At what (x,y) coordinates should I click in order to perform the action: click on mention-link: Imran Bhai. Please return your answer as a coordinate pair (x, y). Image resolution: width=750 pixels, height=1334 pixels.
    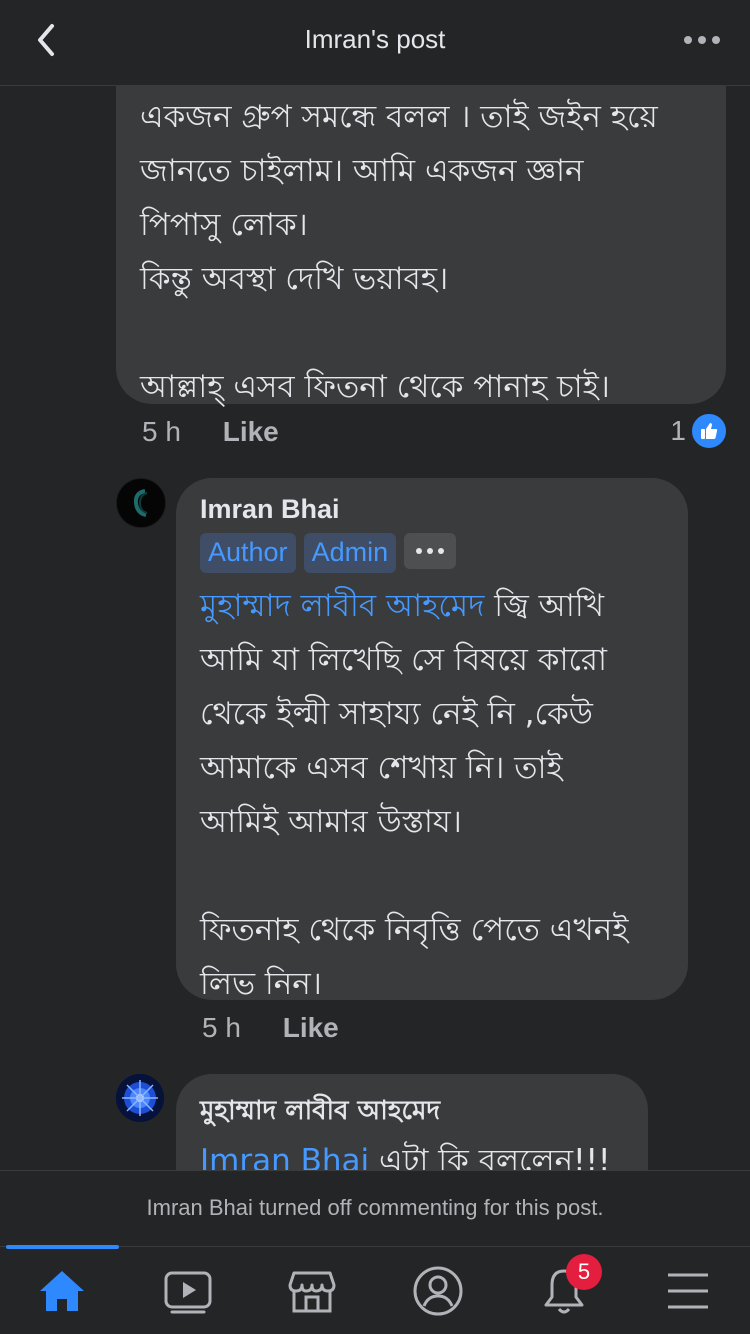
    Looking at the image, I should click on (284, 1156).